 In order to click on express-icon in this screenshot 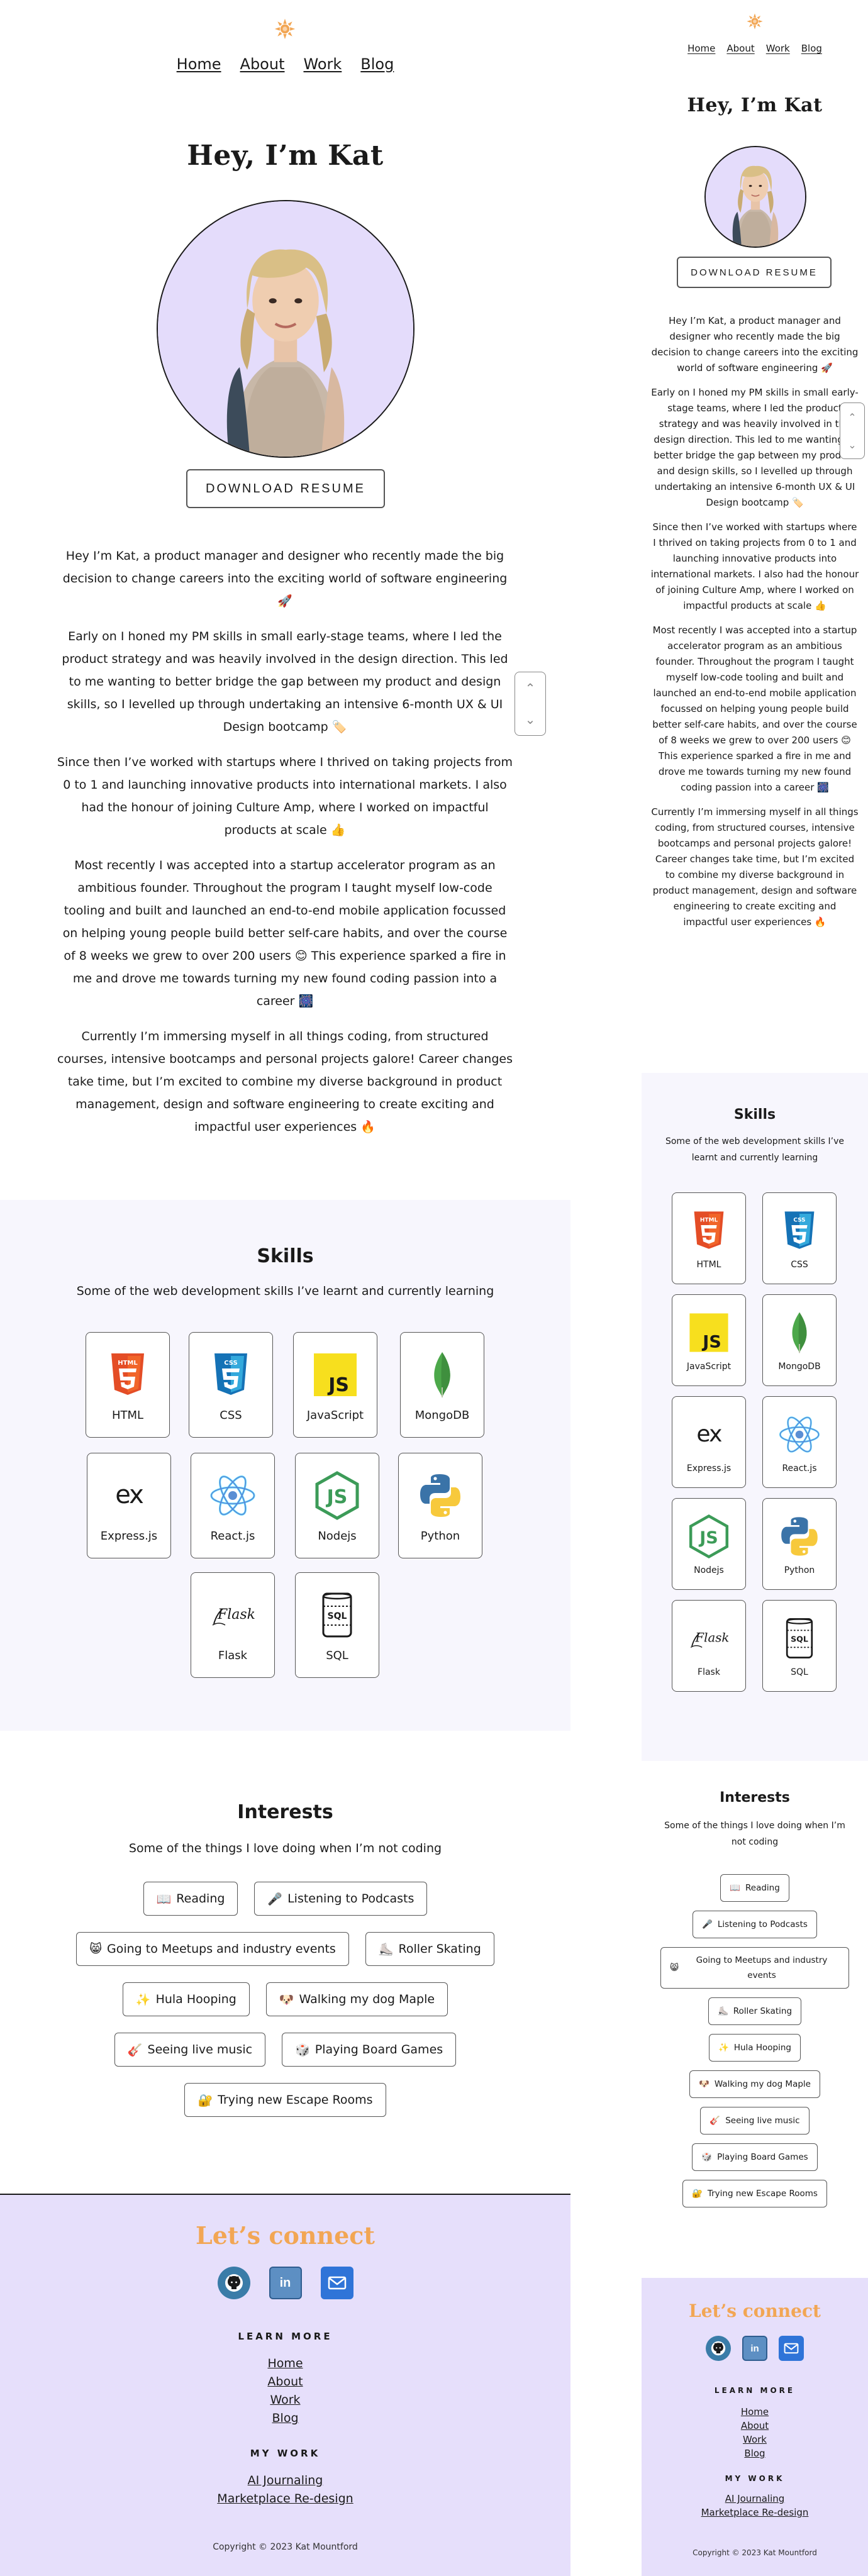, I will do `click(709, 1434)`.